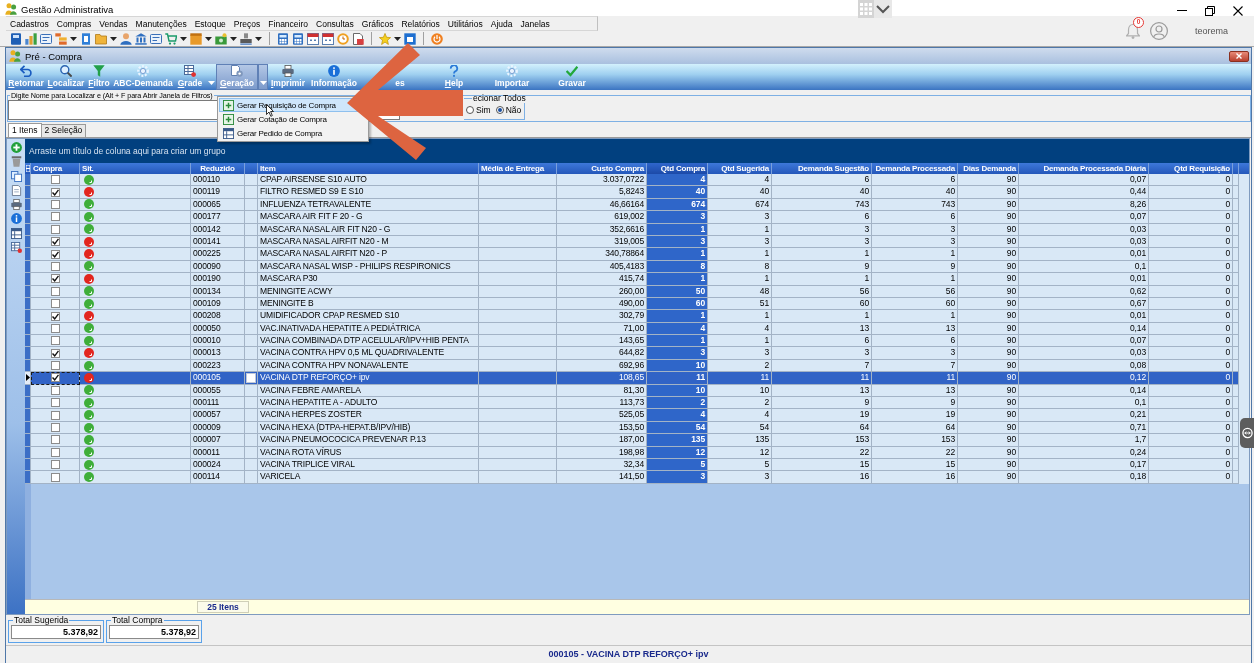 The image size is (1254, 663). What do you see at coordinates (377, 23) in the screenshot?
I see `menu-item: Gráficos` at bounding box center [377, 23].